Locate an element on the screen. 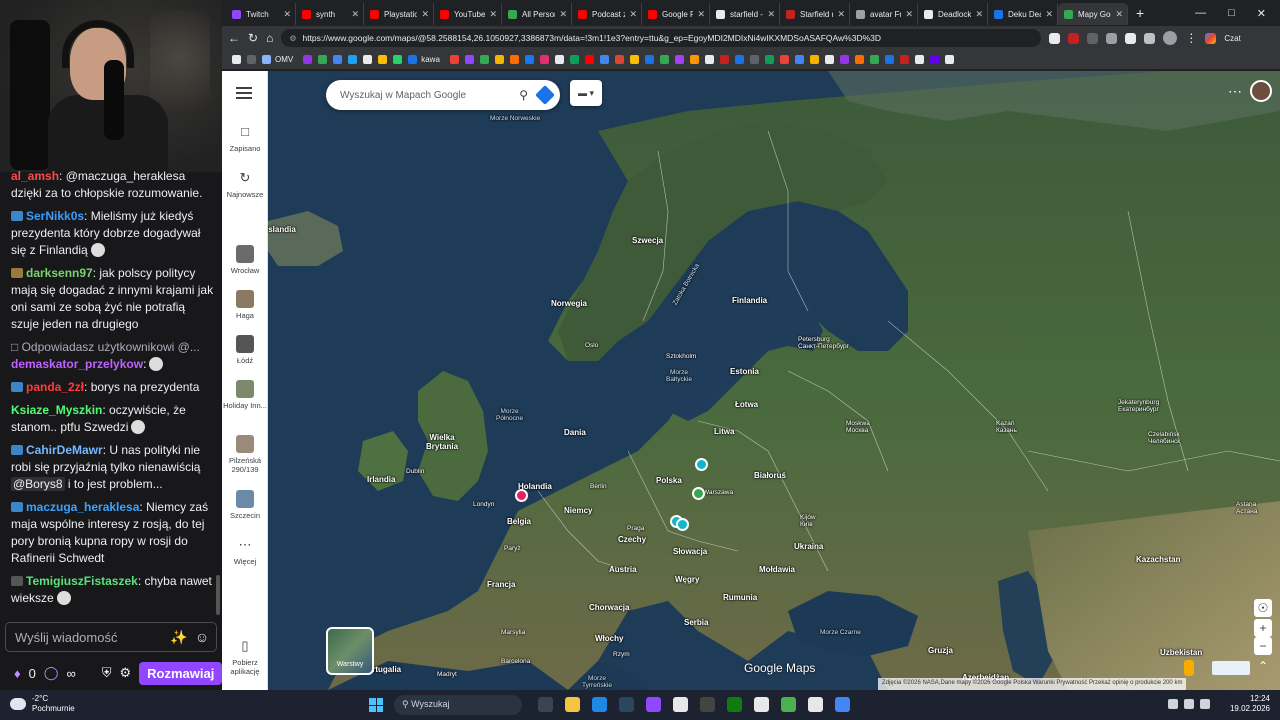  browser-tab: Twitch ✕ is located at coordinates (261, 14).